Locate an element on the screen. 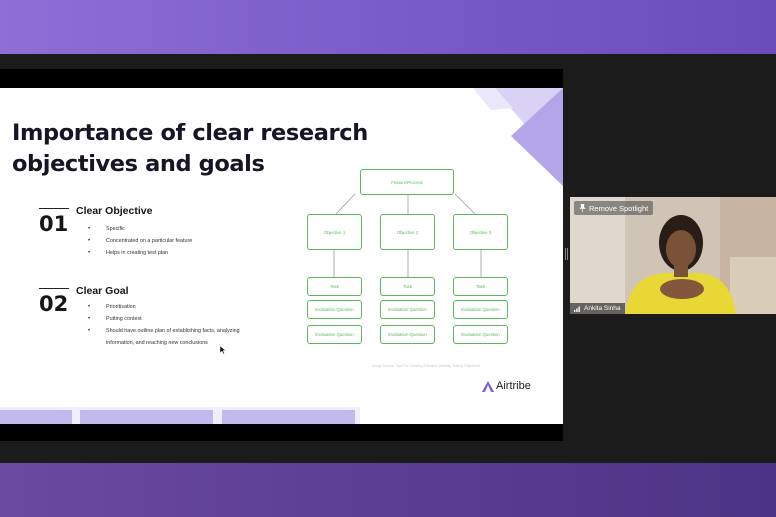 The height and width of the screenshot is (517, 776). airtribe-logo: Airtribe is located at coordinates (506, 386).